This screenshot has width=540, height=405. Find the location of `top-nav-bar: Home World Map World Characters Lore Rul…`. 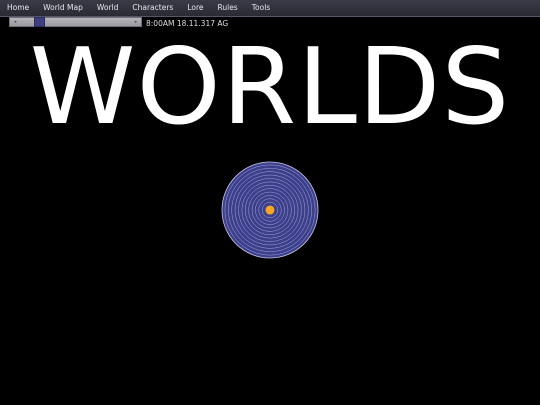

top-nav-bar: Home World Map World Characters Lore Rul… is located at coordinates (270, 8).